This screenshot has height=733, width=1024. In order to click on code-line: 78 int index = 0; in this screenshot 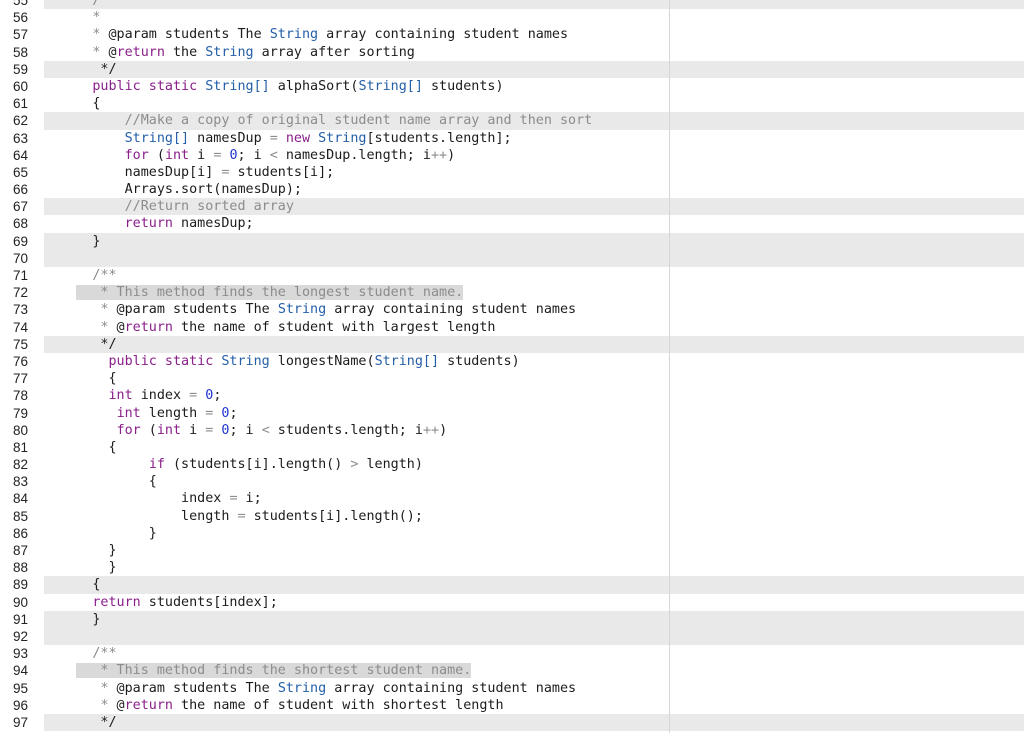, I will do `click(512, 396)`.